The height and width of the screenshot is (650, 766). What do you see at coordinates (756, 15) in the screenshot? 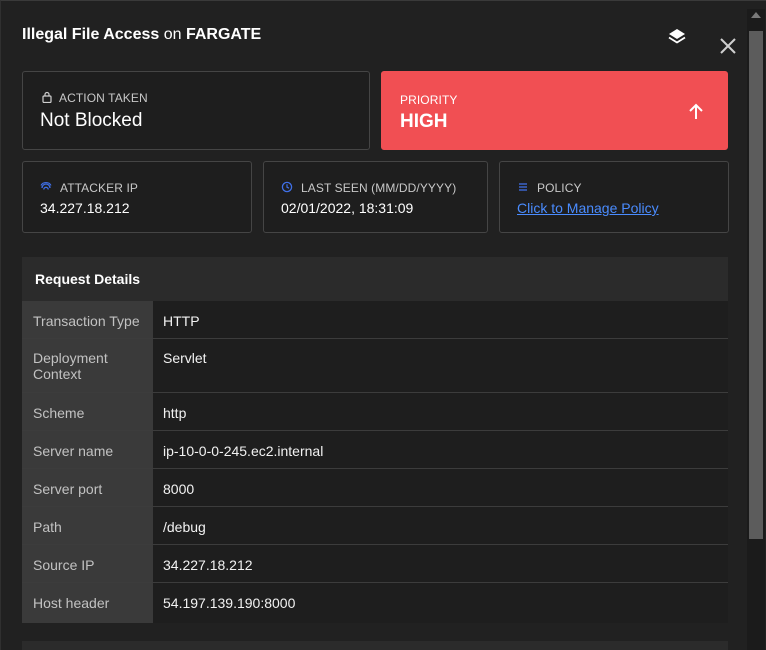
I see `scroll-up-arrow-icon` at bounding box center [756, 15].